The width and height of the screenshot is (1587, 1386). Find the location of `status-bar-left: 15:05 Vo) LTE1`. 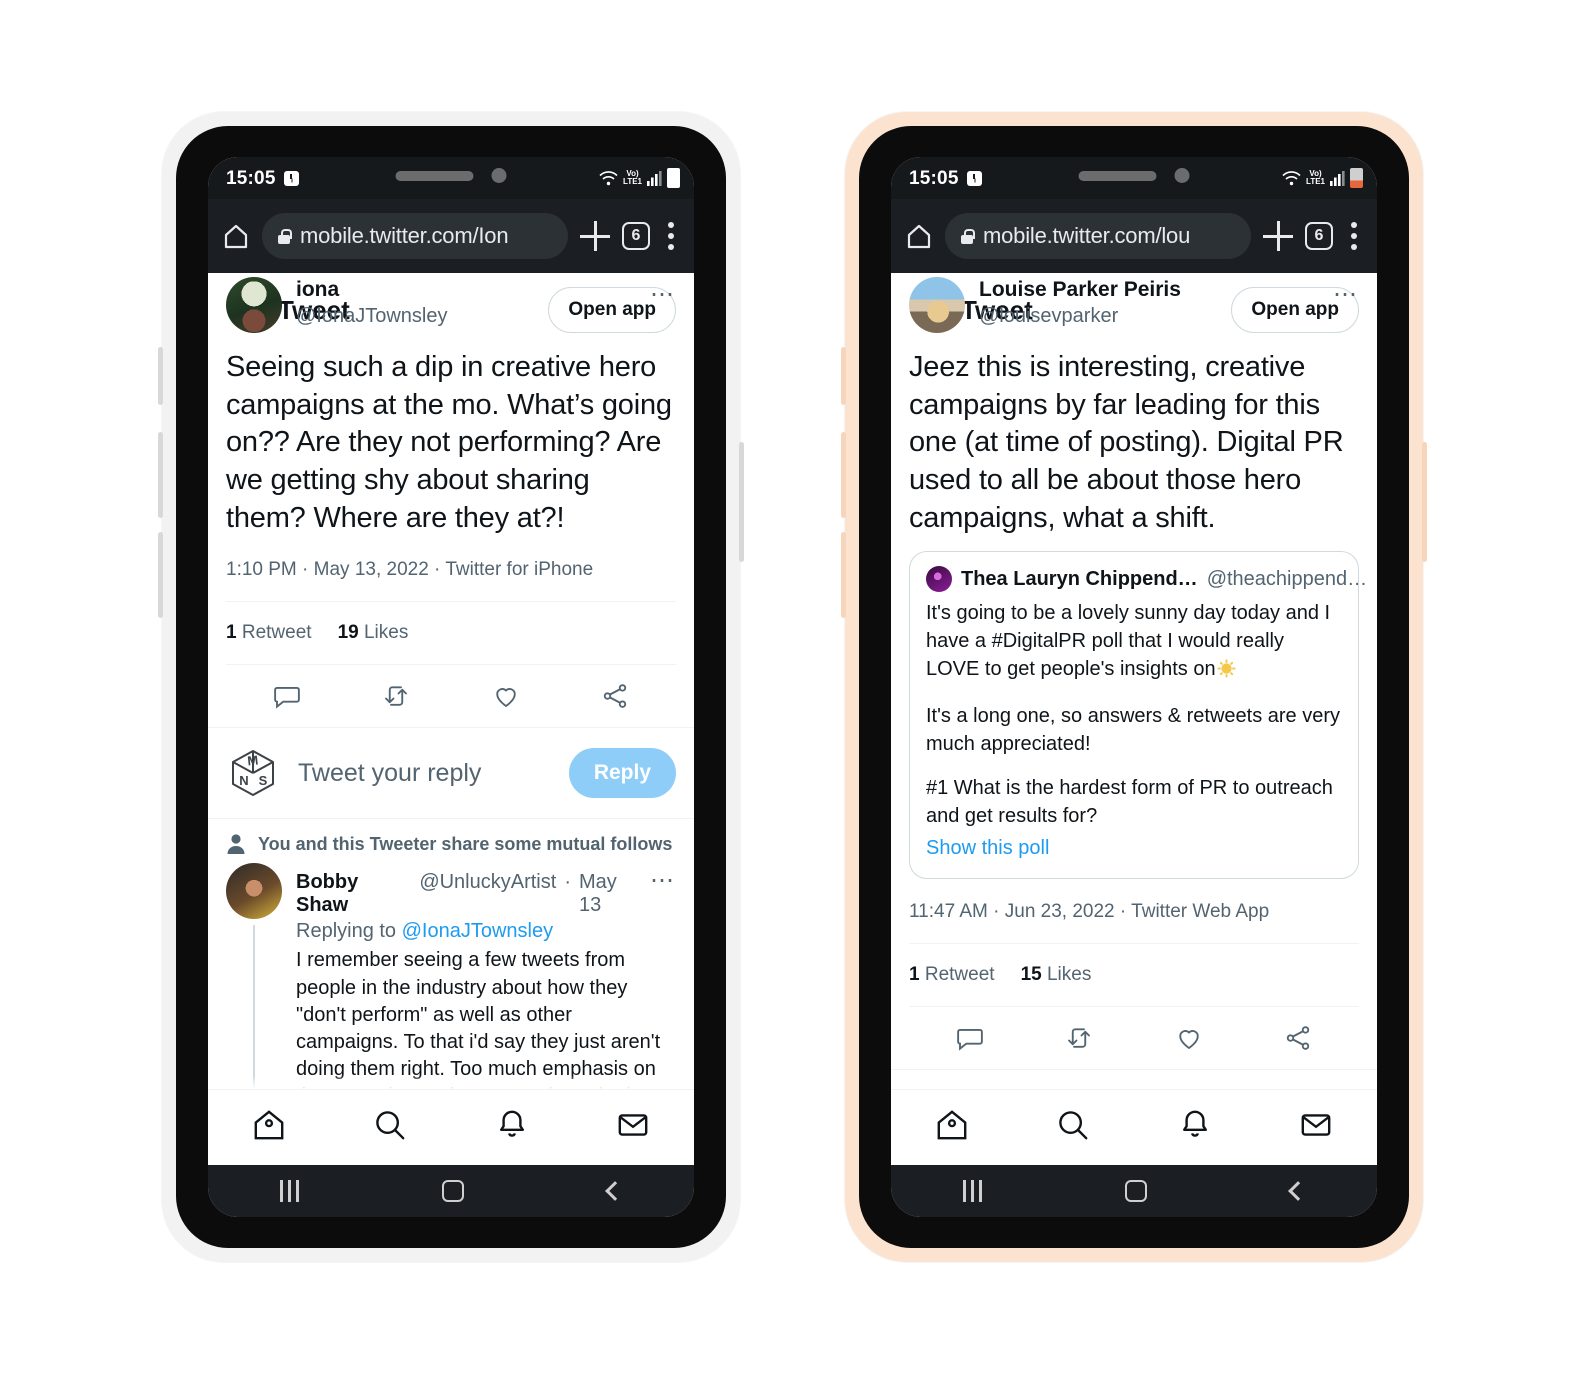

status-bar-left: 15:05 Vo) LTE1 is located at coordinates (451, 178).